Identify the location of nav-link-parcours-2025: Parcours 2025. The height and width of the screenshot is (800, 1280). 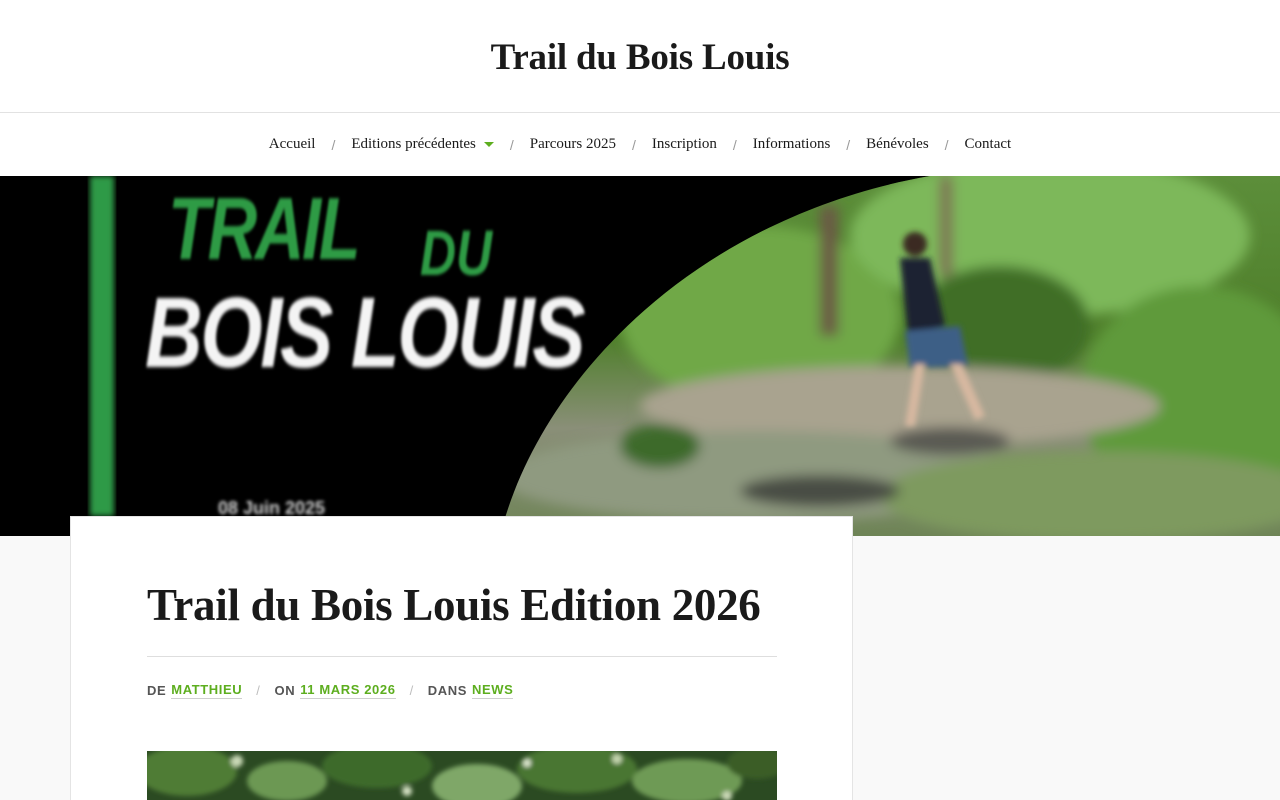
(573, 144).